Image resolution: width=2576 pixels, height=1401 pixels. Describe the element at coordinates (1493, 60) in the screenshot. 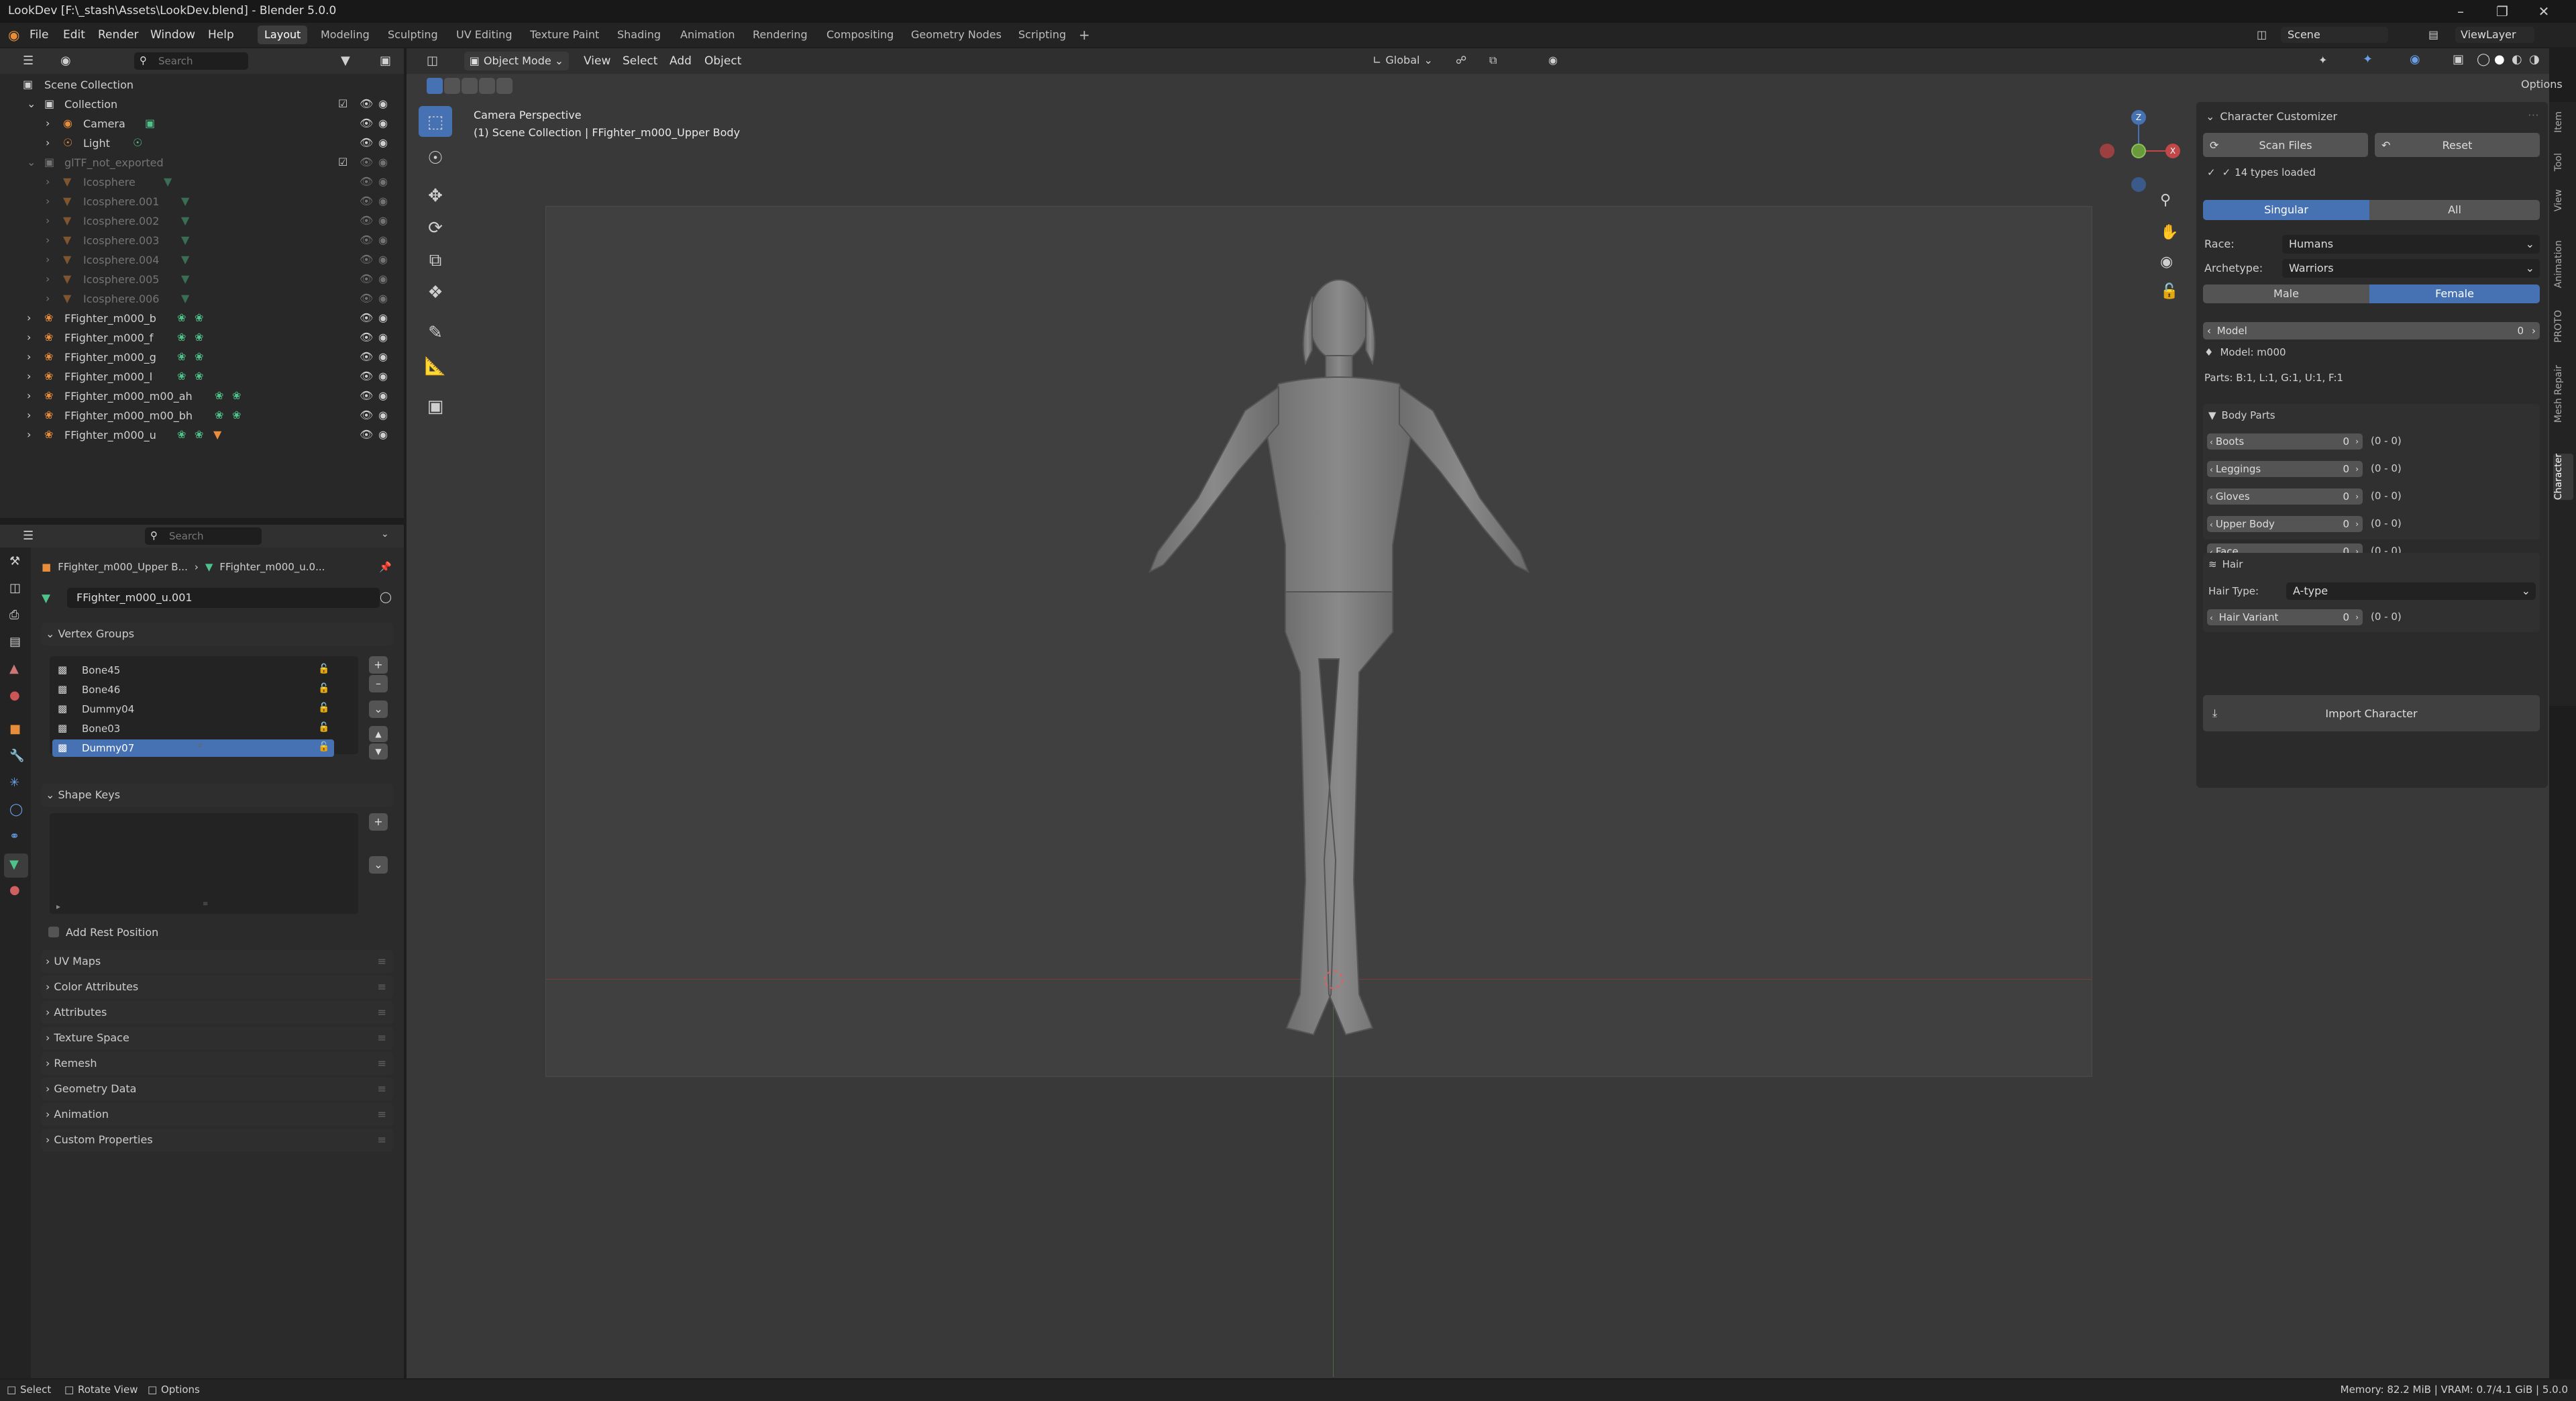

I see `snap-icon: ⧉` at that location.